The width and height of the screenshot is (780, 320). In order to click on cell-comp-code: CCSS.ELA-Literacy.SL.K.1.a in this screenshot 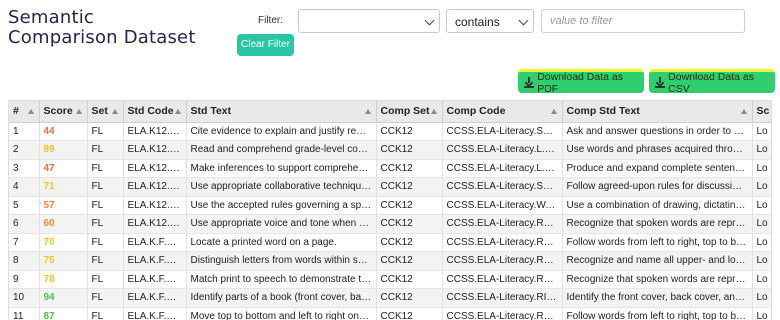, I will do `click(502, 187)`.